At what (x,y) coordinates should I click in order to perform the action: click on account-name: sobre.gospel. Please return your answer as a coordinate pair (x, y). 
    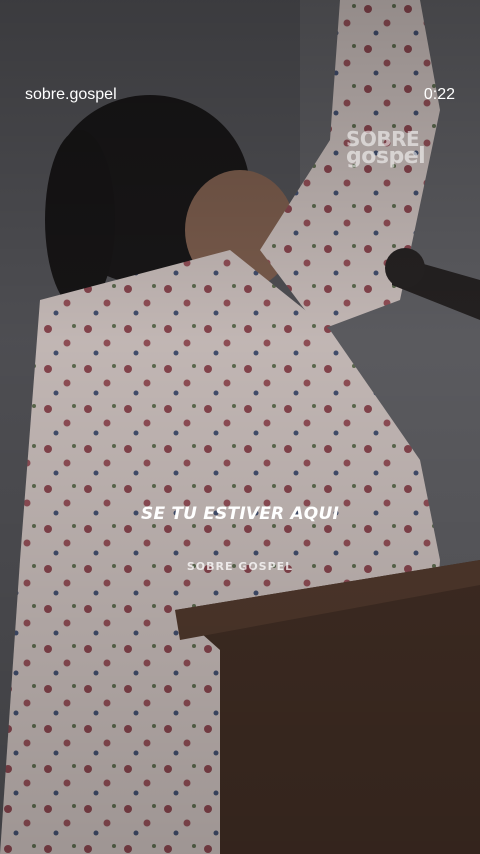
    Looking at the image, I should click on (71, 95).